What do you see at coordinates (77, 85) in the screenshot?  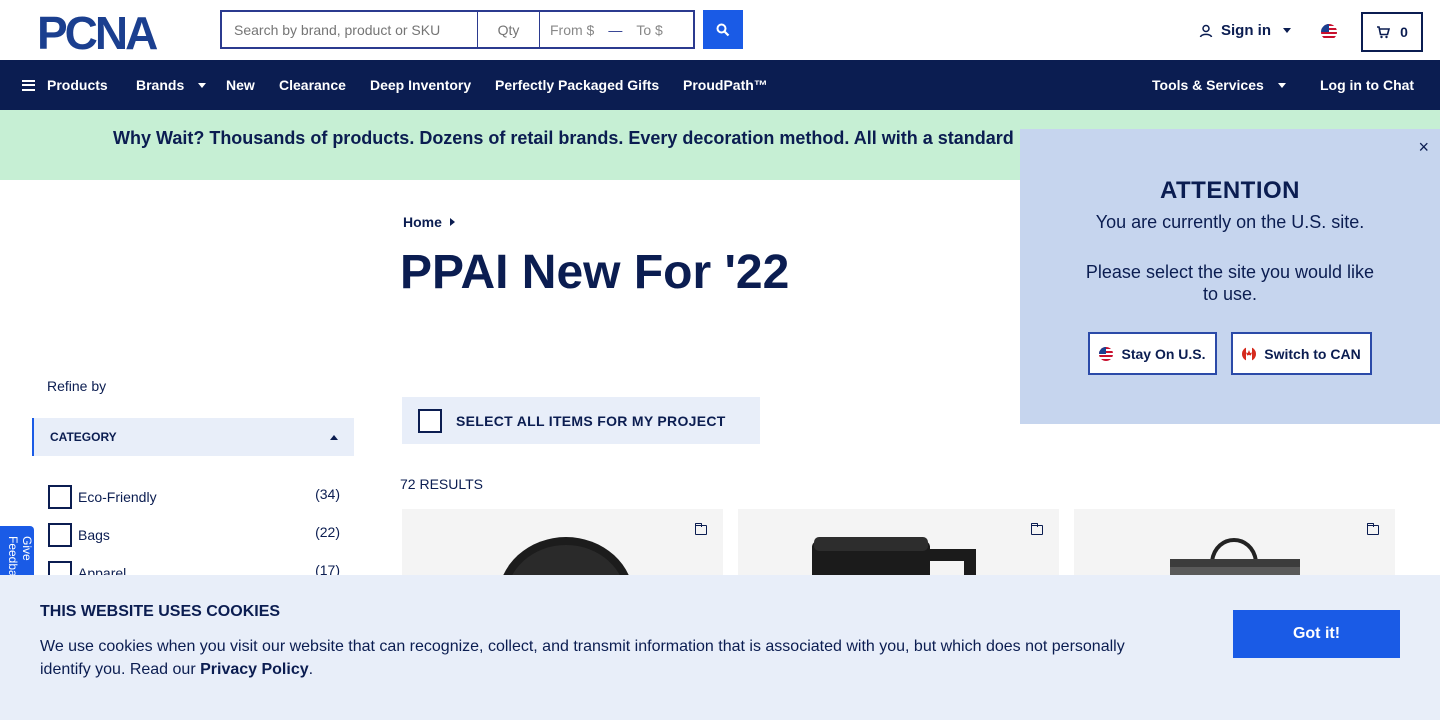 I see `nav-products-label: Products` at bounding box center [77, 85].